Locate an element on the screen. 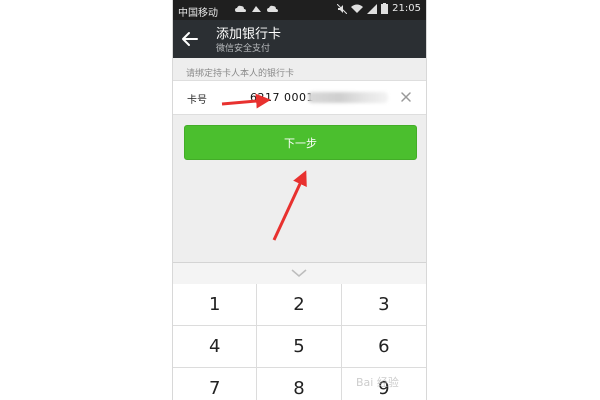  key-3: 3 is located at coordinates (383, 305).